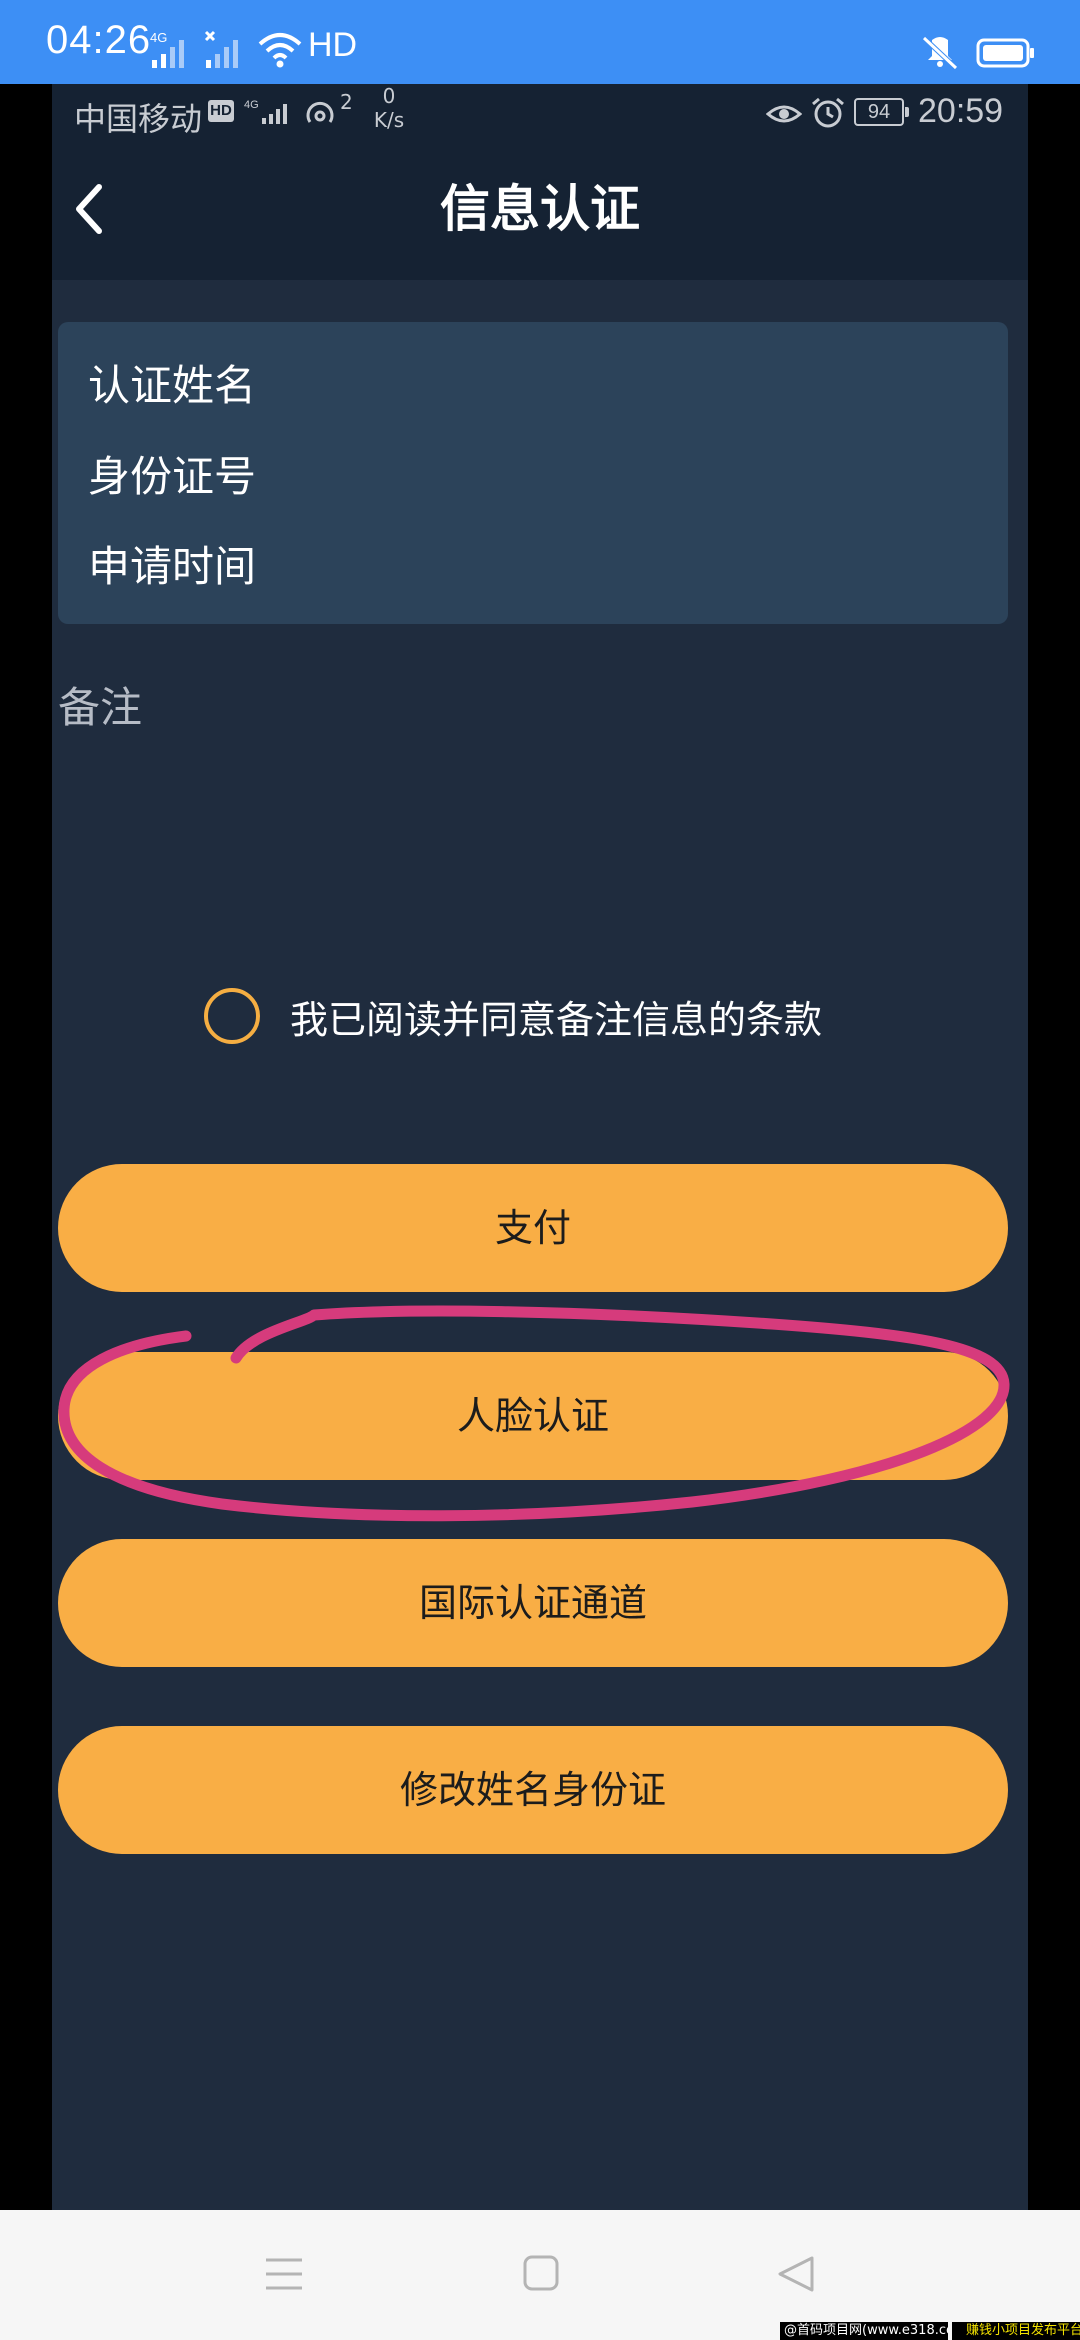 The image size is (1080, 2340). I want to click on home-square-icon, so click(541, 2273).